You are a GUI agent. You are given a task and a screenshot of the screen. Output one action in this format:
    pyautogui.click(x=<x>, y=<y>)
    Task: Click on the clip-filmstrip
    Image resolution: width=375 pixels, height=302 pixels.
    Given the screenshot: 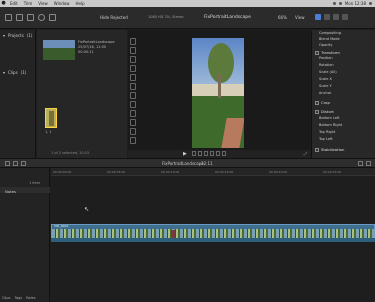 What is the action you would take?
    pyautogui.click(x=51, y=118)
    